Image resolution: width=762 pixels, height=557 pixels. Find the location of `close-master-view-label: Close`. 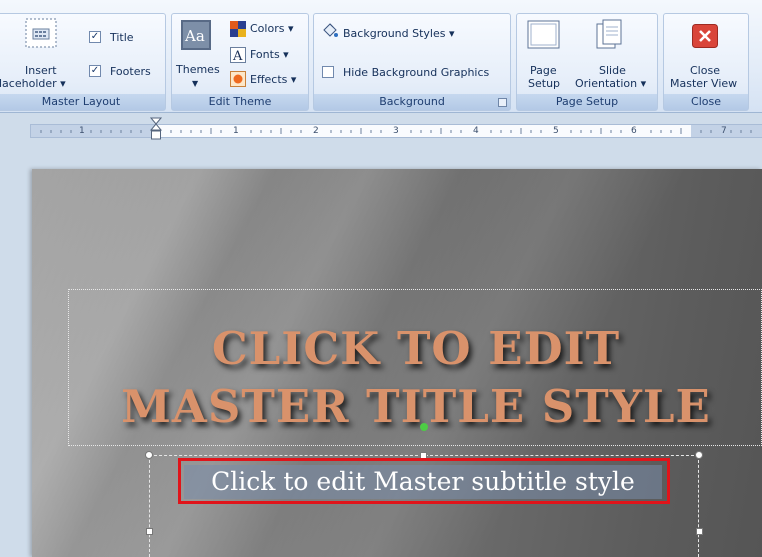

close-master-view-label: Close is located at coordinates (705, 70).